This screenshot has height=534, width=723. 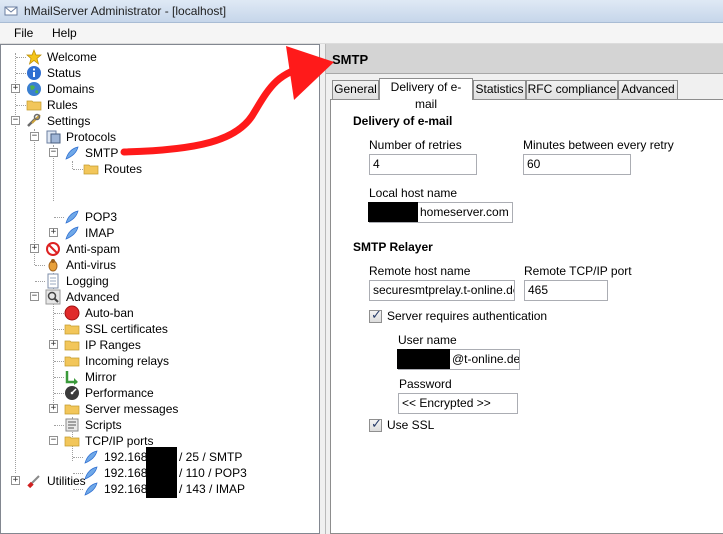 I want to click on no-entry-icon, so click(x=53, y=249).